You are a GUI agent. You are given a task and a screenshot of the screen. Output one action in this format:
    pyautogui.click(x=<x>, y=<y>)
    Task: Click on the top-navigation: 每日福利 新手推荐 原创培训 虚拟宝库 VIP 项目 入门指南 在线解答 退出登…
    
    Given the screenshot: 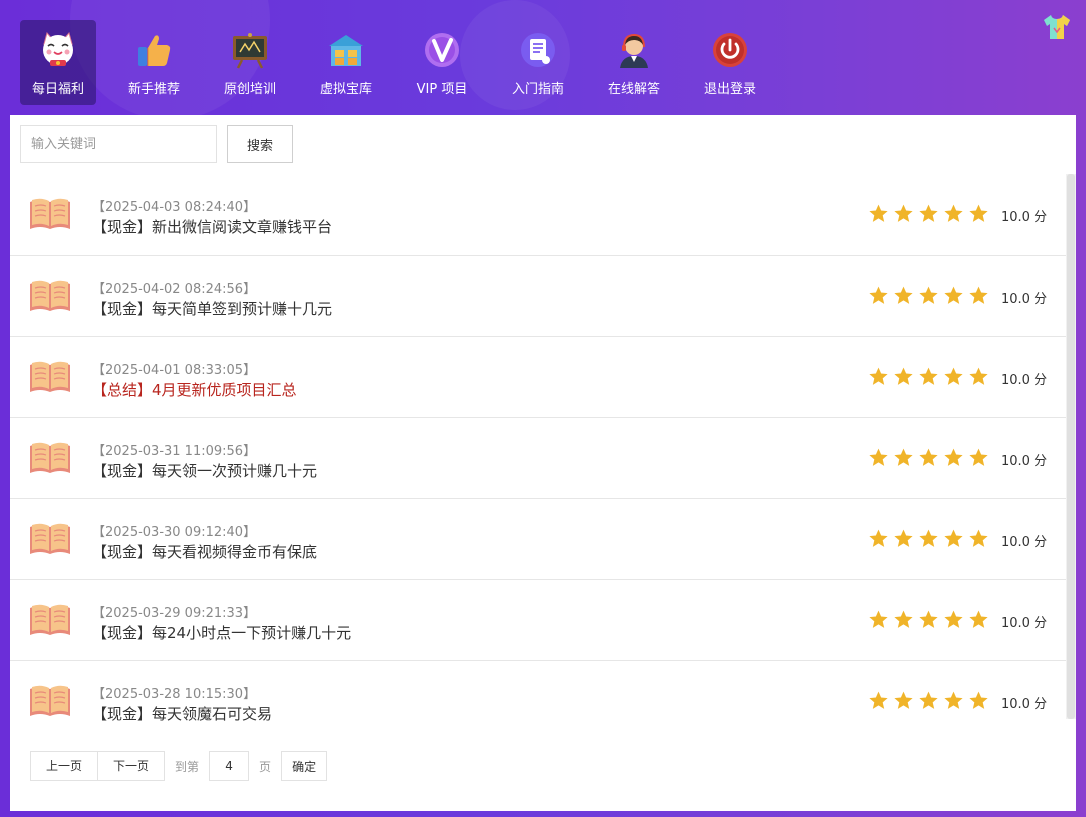 What is the action you would take?
    pyautogui.click(x=404, y=62)
    